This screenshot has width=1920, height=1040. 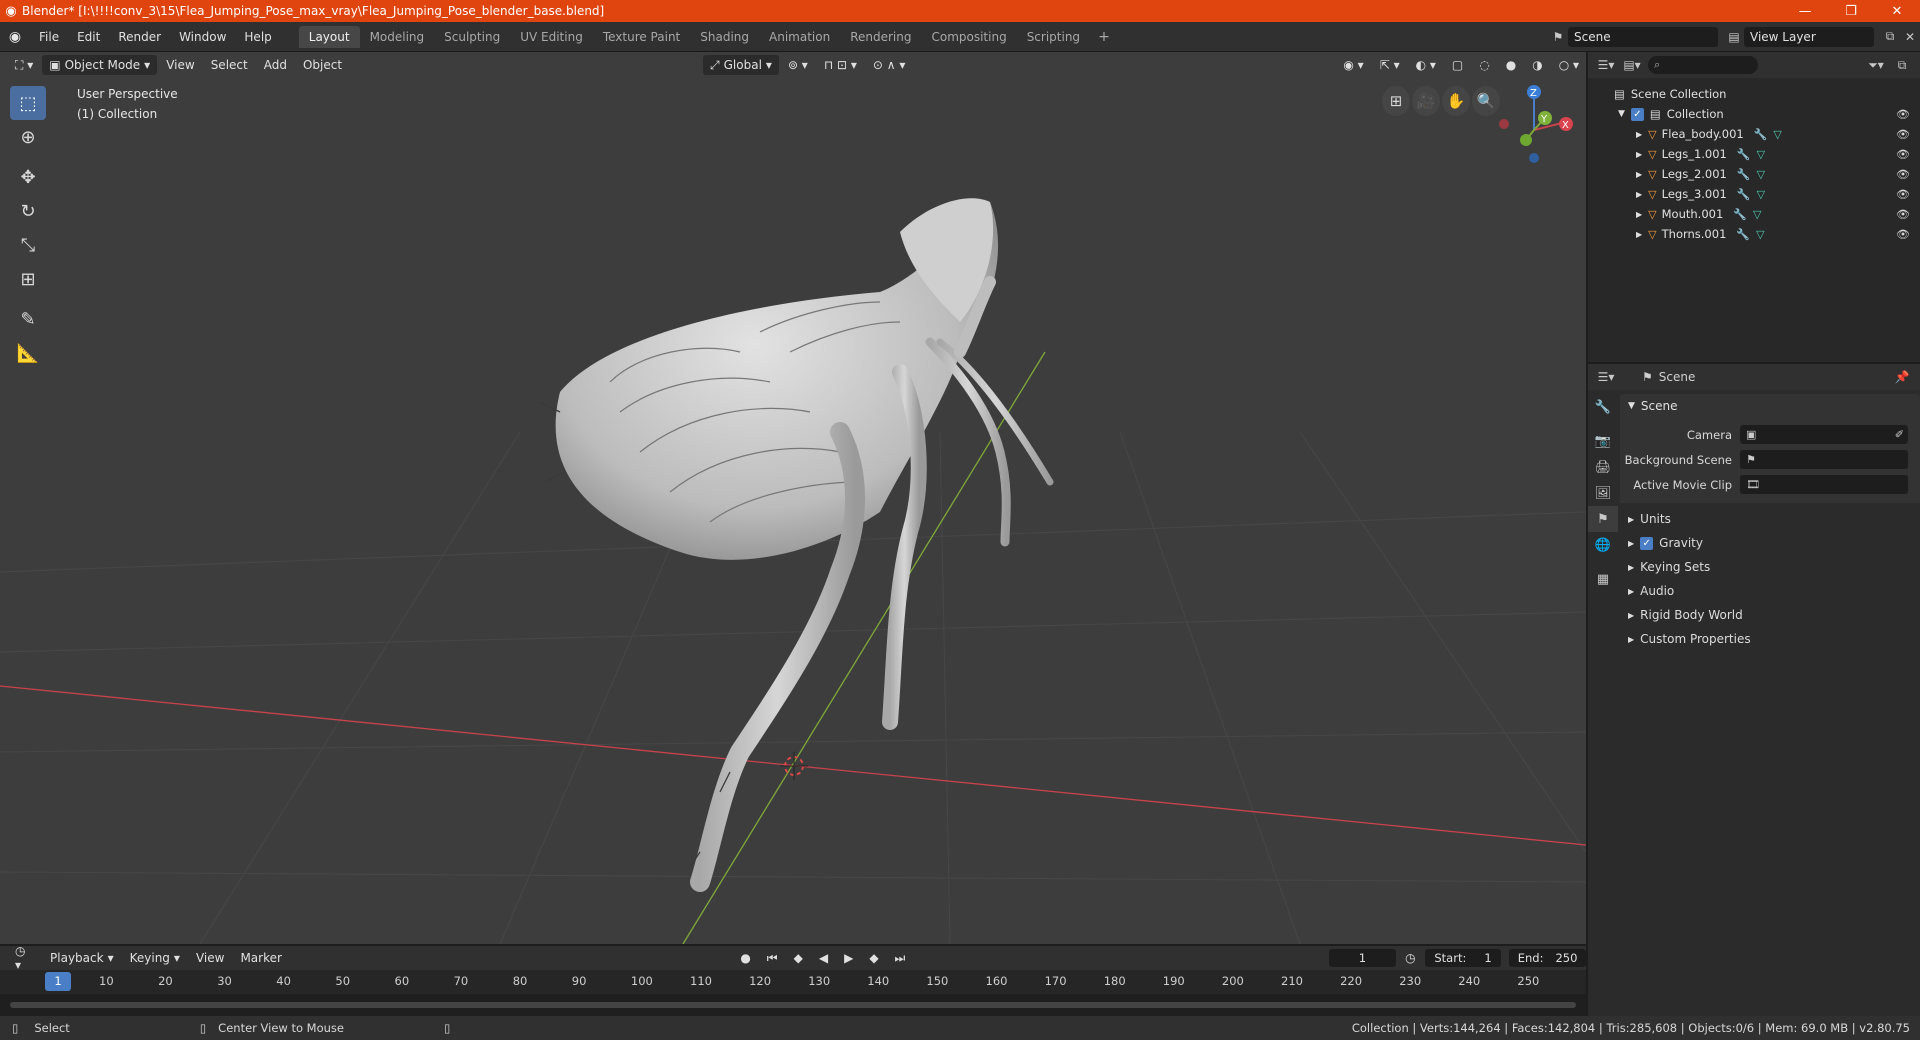 What do you see at coordinates (1426, 65) in the screenshot?
I see `overlays-icon: ◐ ▾` at bounding box center [1426, 65].